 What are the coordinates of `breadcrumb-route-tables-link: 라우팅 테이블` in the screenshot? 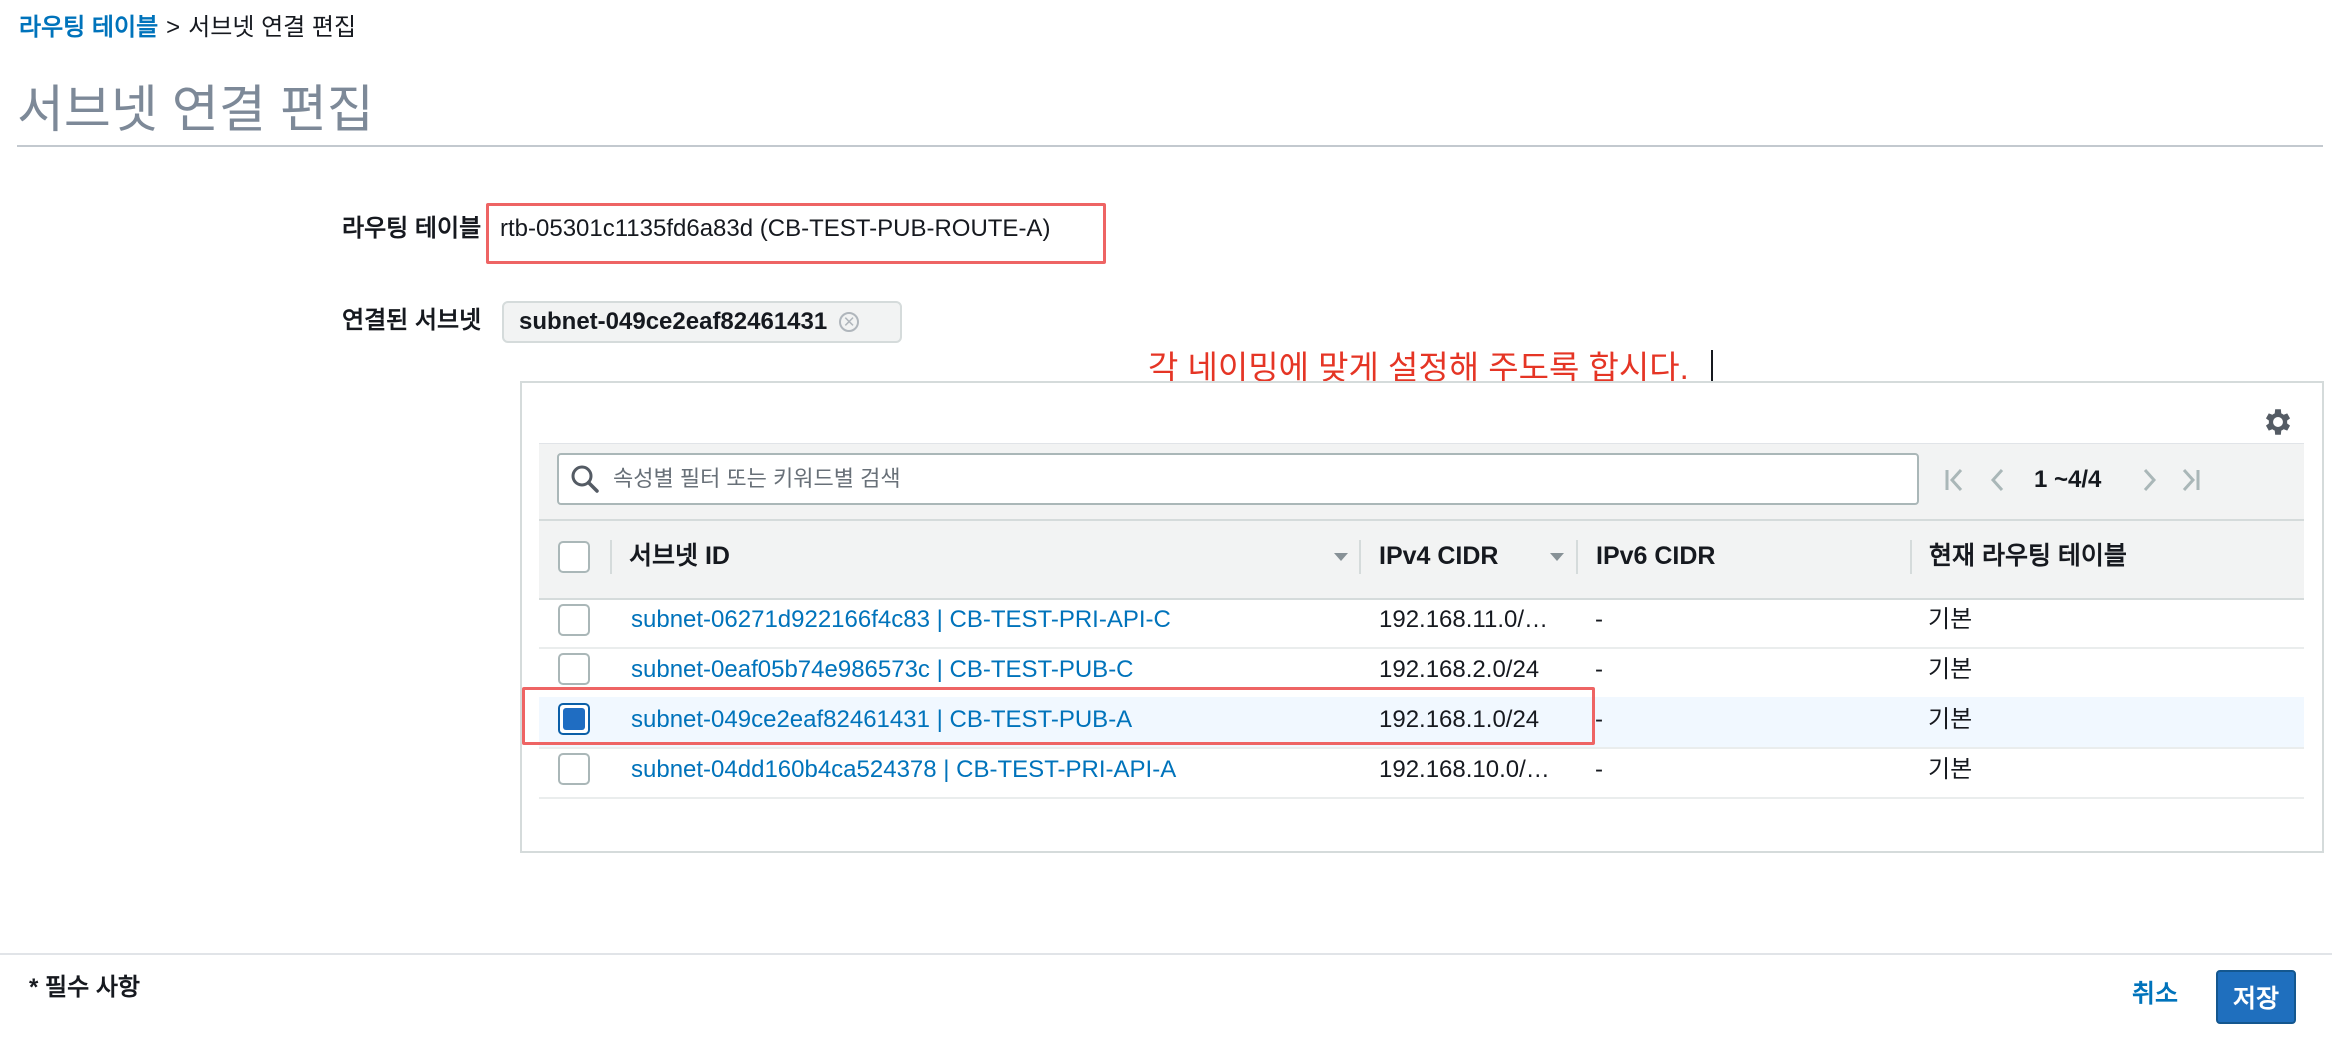 It's located at (88, 27).